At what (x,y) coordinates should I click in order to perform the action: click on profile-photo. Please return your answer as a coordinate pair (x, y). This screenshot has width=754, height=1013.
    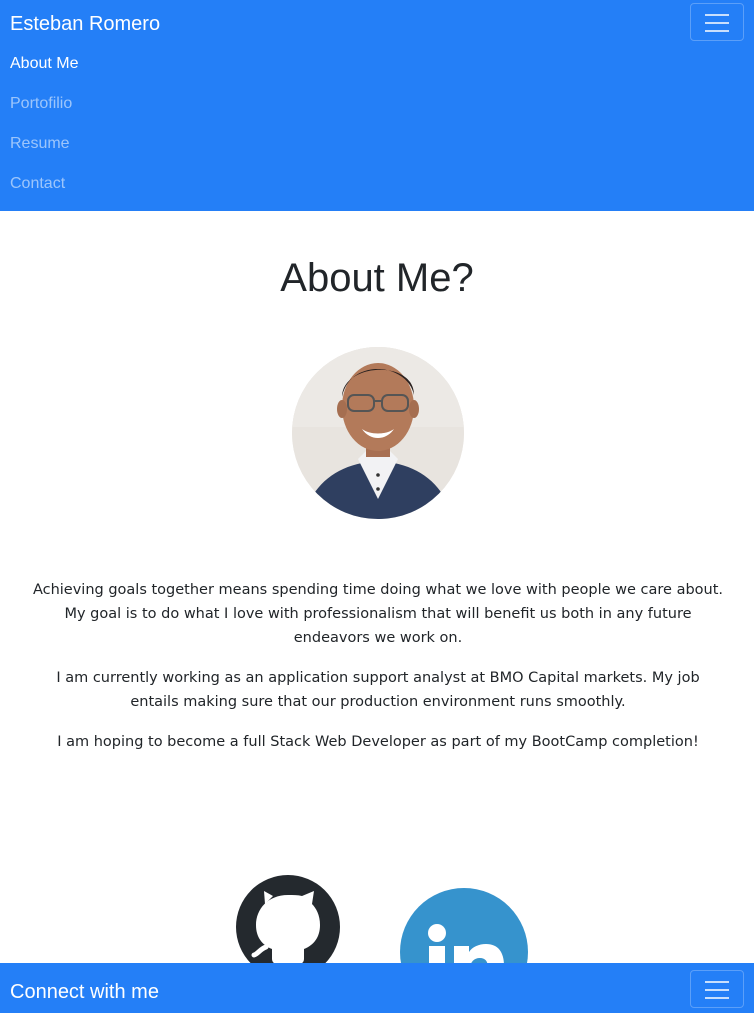
    Looking at the image, I should click on (378, 433).